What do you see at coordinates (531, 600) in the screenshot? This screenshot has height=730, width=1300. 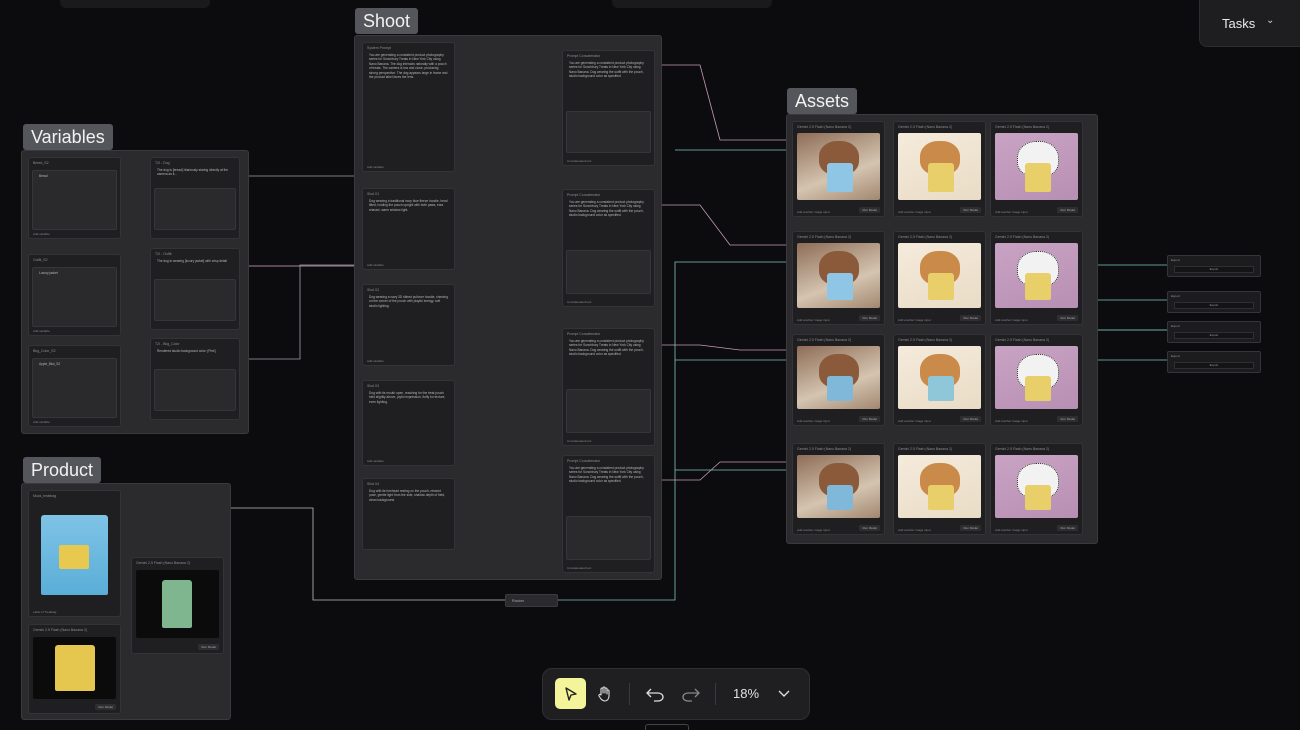 I see `router-node: Router` at bounding box center [531, 600].